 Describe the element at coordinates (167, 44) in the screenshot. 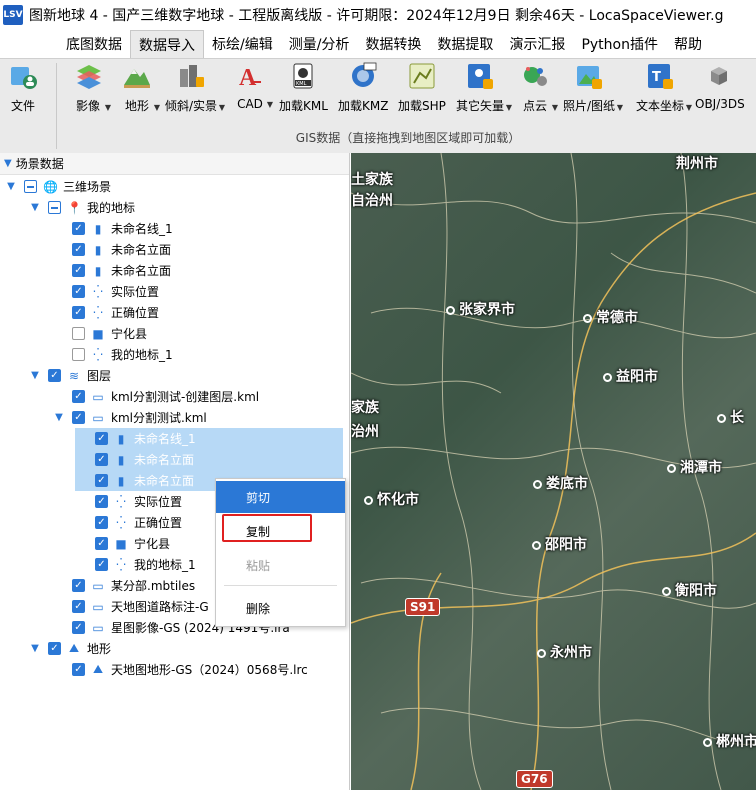

I see `tab-data-import: 数据导入` at that location.